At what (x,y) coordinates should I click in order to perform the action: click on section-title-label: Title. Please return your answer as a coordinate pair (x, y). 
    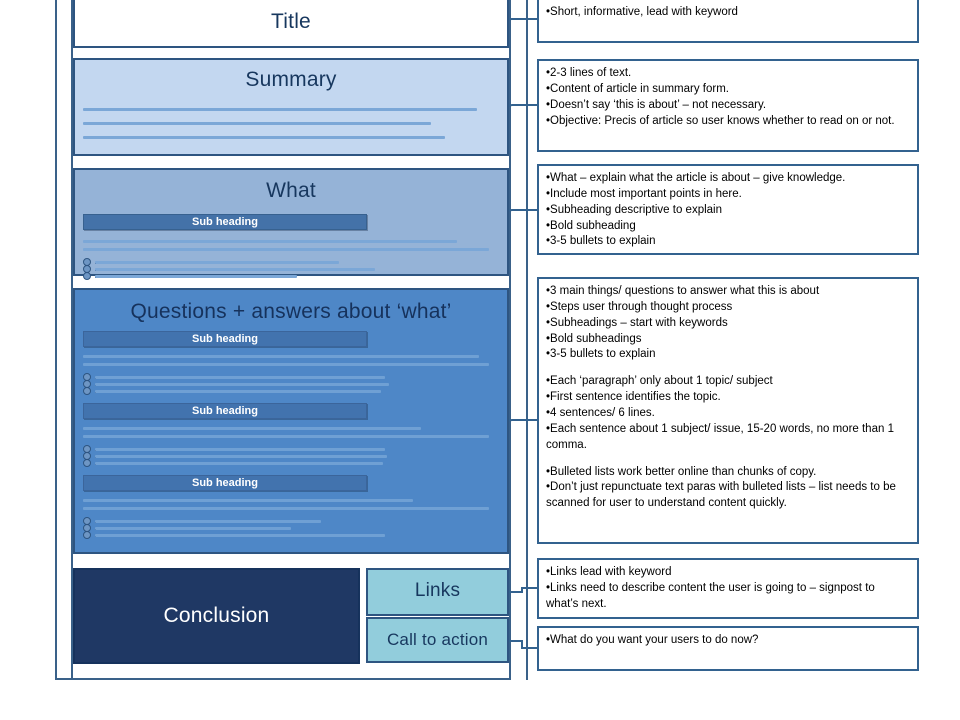
    Looking at the image, I should click on (291, 21).